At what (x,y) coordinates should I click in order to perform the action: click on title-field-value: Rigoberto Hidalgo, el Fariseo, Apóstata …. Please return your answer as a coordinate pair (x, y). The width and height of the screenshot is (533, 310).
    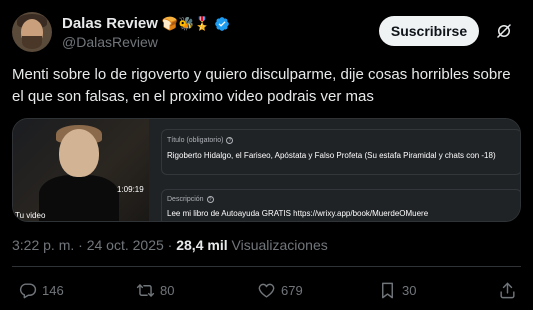
    Looking at the image, I should click on (331, 155).